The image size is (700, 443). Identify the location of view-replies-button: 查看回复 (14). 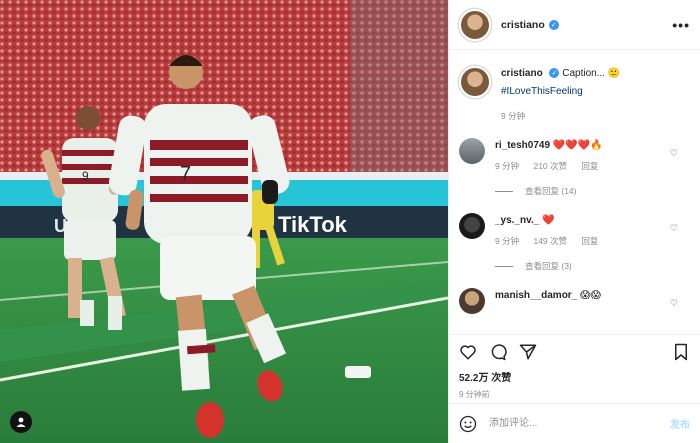
(592, 191).